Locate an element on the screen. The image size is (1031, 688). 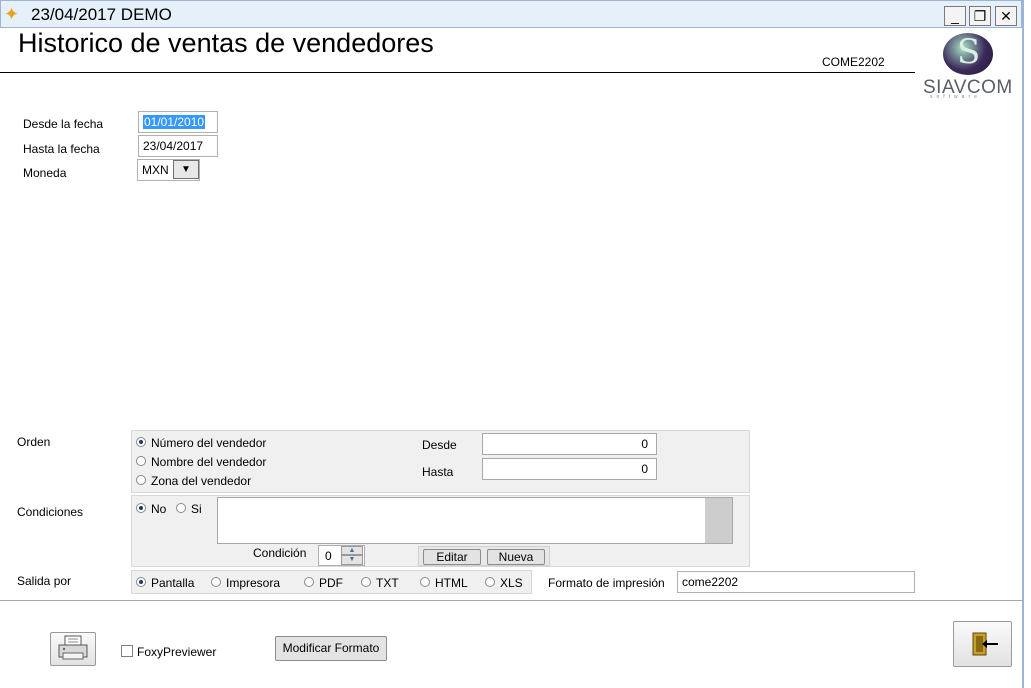
orden-desde-label: Desde is located at coordinates (439, 445).